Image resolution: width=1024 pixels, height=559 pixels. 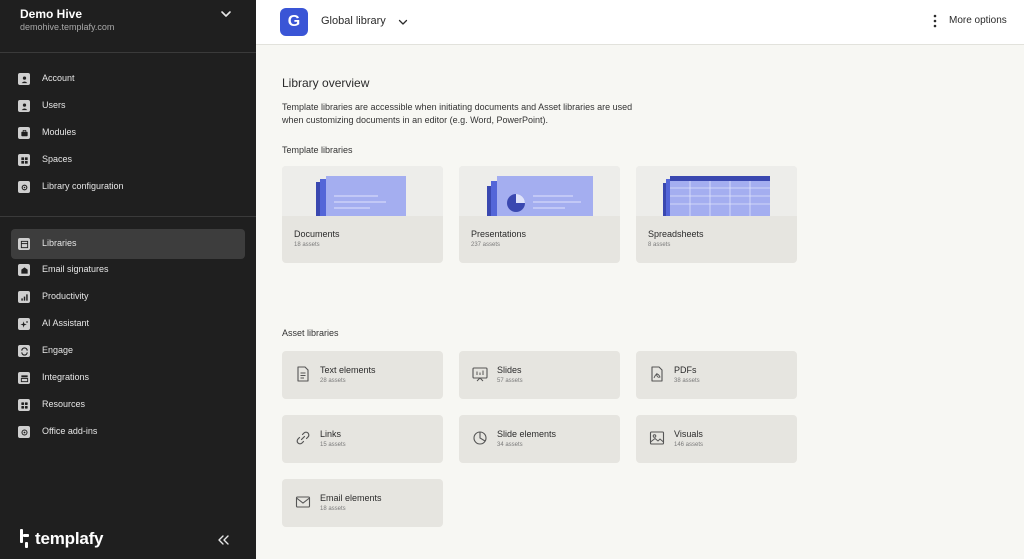 I want to click on more-options-button: More options, so click(x=978, y=20).